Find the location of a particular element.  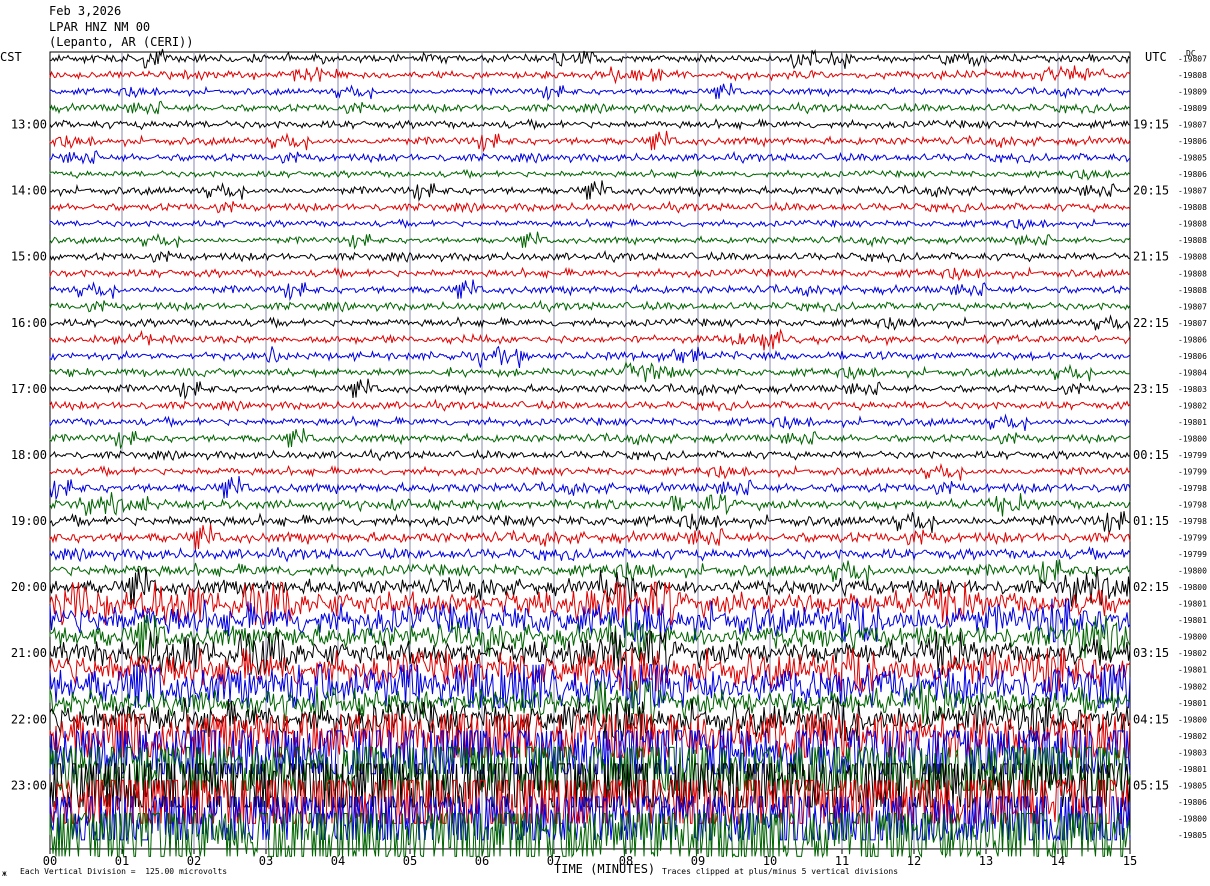

x-tick-label: 15 is located at coordinates (1130, 861).